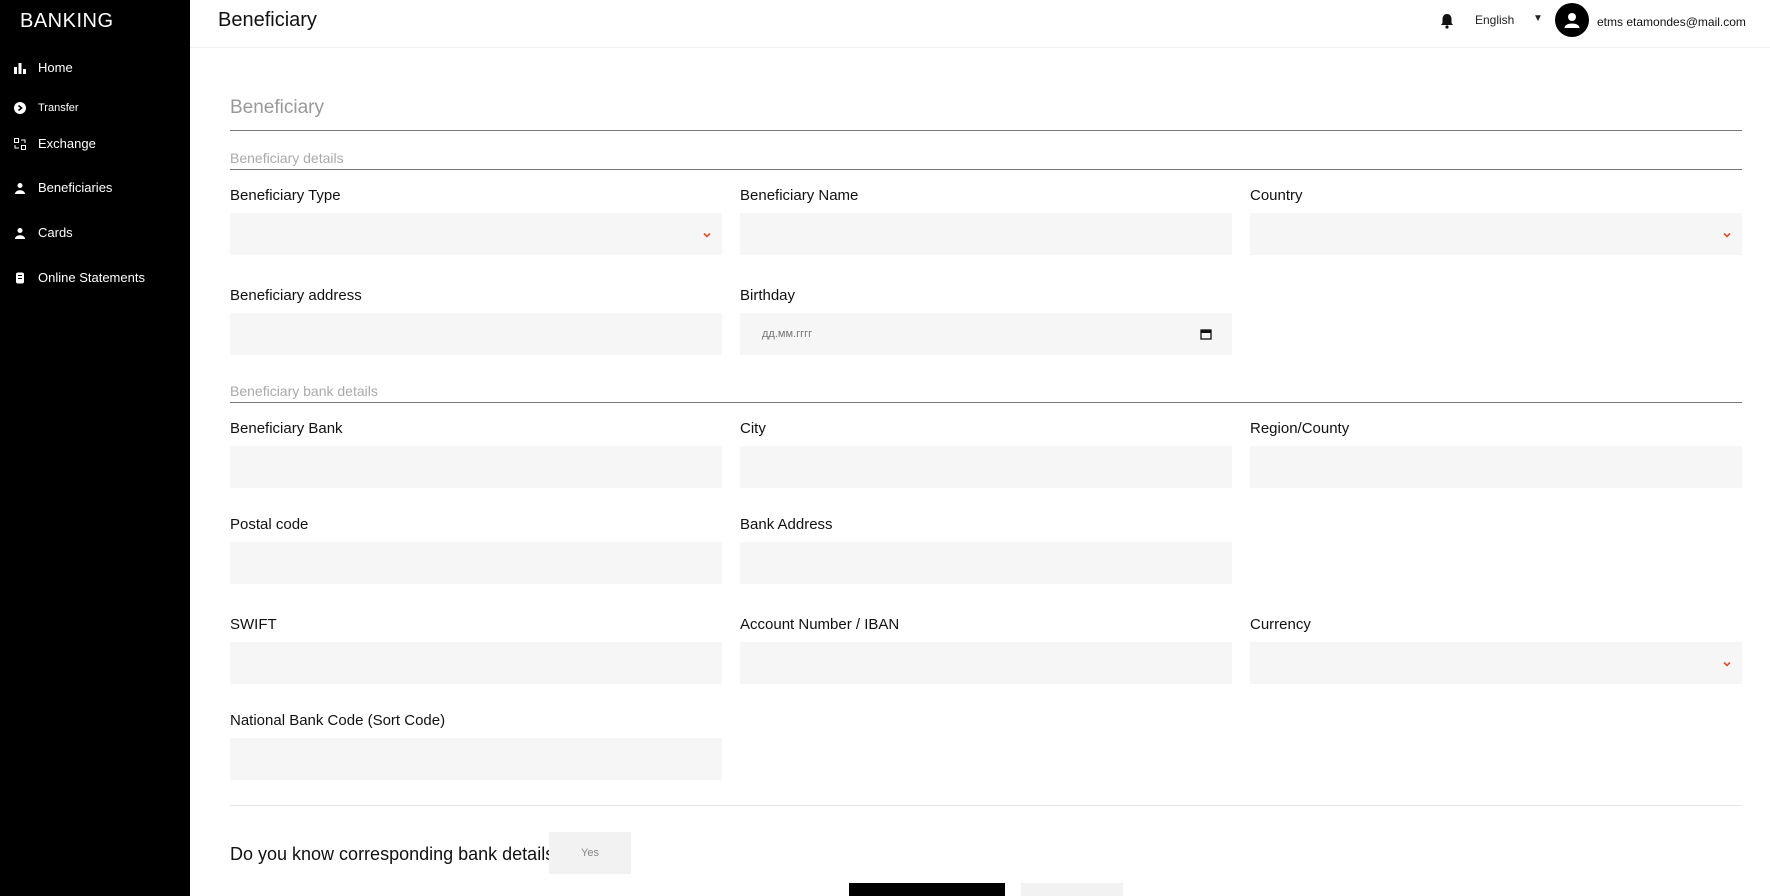 Image resolution: width=1770 pixels, height=896 pixels. Describe the element at coordinates (476, 759) in the screenshot. I see `national-bank-code-input` at that location.